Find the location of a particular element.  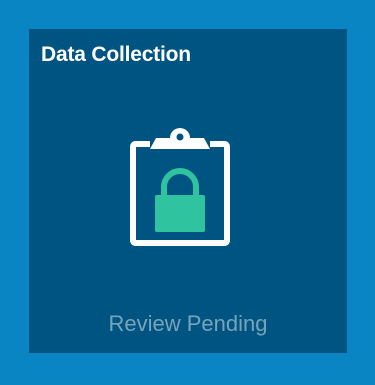

clipboard-lock-icon is located at coordinates (180, 187).